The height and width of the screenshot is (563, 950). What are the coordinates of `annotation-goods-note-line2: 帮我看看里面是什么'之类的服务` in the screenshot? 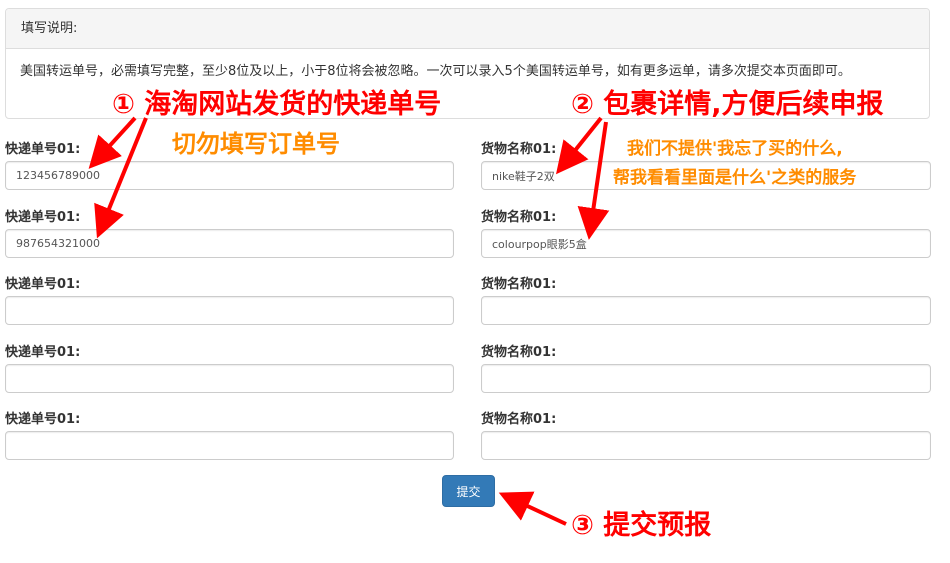 It's located at (735, 178).